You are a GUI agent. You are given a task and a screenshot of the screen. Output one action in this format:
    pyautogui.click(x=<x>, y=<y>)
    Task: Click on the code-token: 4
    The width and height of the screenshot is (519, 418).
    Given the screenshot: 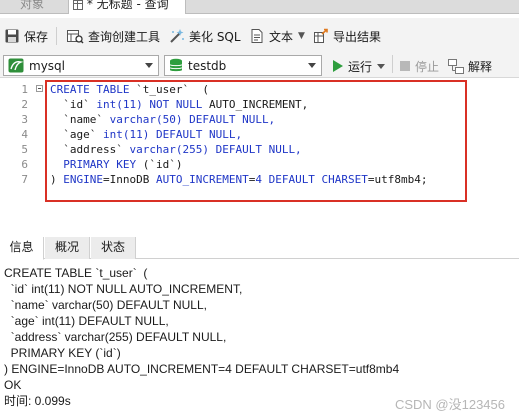 What is the action you would take?
    pyautogui.click(x=258, y=179)
    